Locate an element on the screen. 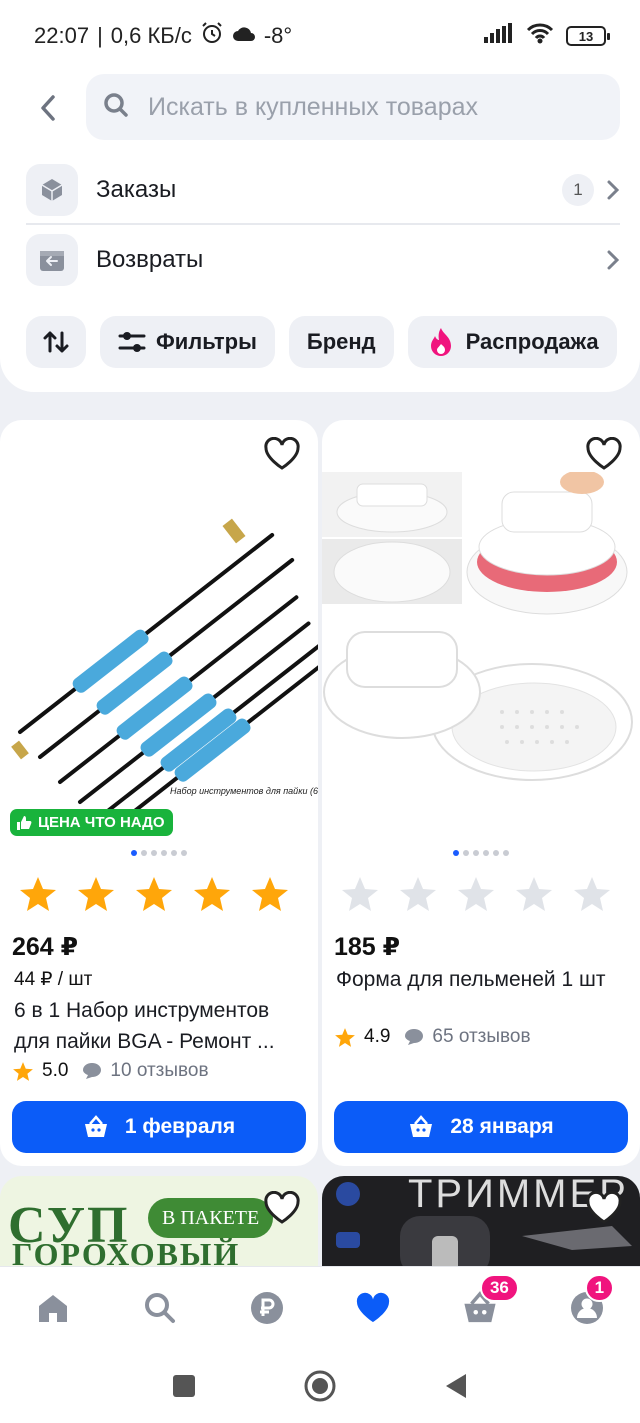 Image resolution: width=640 pixels, height=1423 pixels. filter-chips: Фильтры Бренд Распродажа is located at coordinates (321, 342).